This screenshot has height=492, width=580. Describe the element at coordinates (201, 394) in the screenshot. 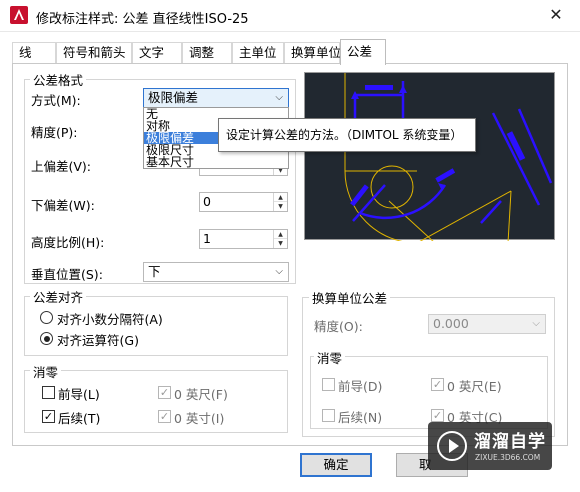

I see `zero-feet-label: 0 英尺(F)` at that location.